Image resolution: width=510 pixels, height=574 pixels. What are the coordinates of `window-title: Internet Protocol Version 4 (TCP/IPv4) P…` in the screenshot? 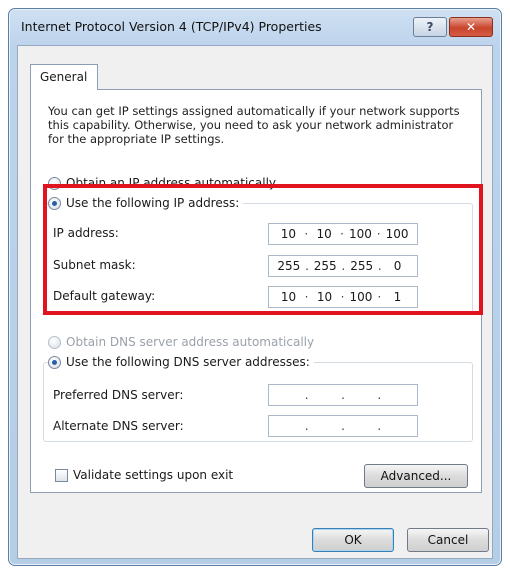 It's located at (171, 26).